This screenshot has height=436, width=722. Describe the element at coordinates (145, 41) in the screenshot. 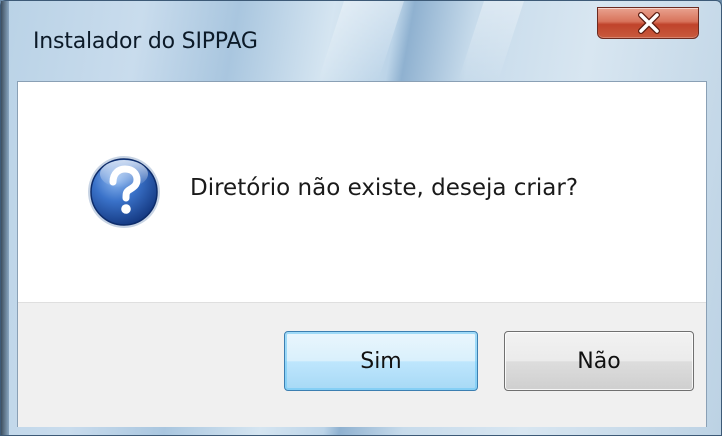

I see `window-title: Instalador do SIPPAG` at that location.